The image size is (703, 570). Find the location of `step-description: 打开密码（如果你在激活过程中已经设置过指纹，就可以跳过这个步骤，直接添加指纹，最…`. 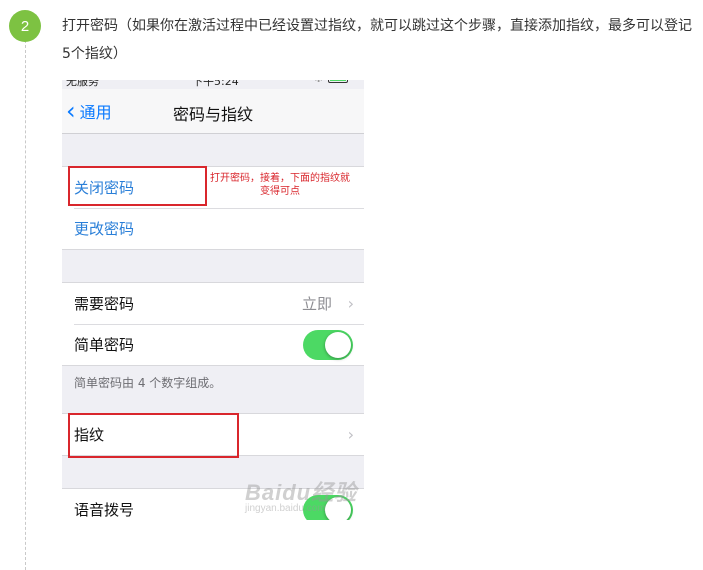

step-description: 打开密码（如果你在激活过程中已经设置过指纹，就可以跳过这个步骤，直接添加指纹，最… is located at coordinates (377, 40).